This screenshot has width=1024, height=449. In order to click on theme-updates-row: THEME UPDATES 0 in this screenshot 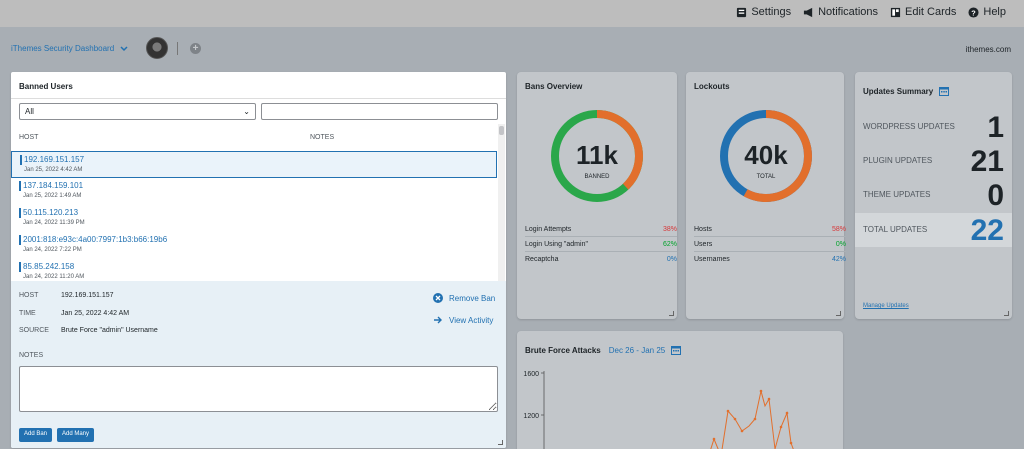, I will do `click(933, 195)`.